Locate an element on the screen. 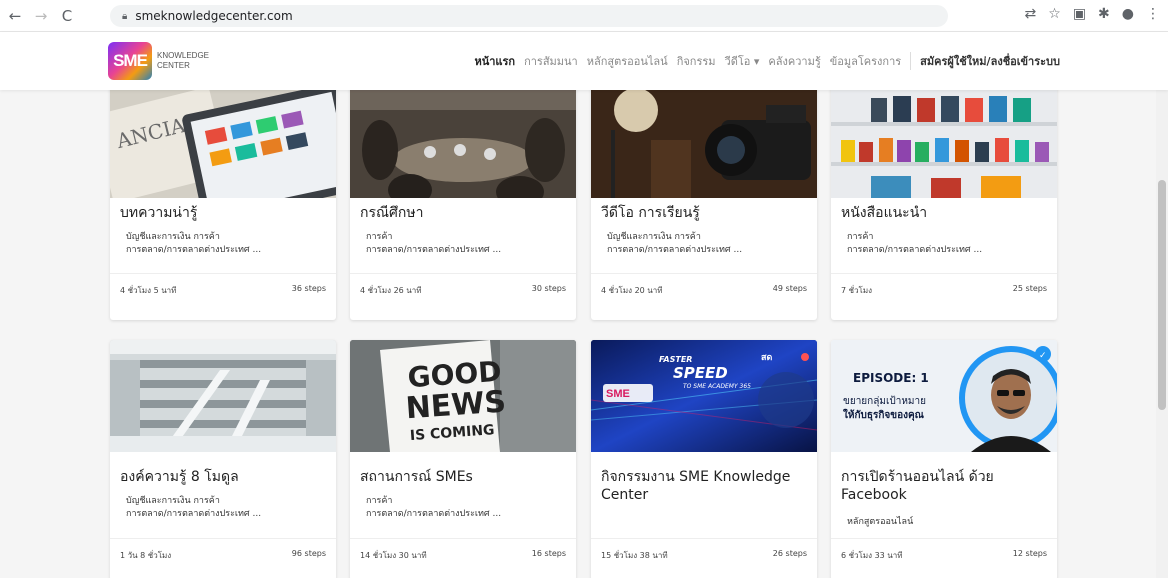 Image resolution: width=1168 pixels, height=578 pixels. banner-academy-text: TO SME ACADEMY 365 is located at coordinates (717, 386).